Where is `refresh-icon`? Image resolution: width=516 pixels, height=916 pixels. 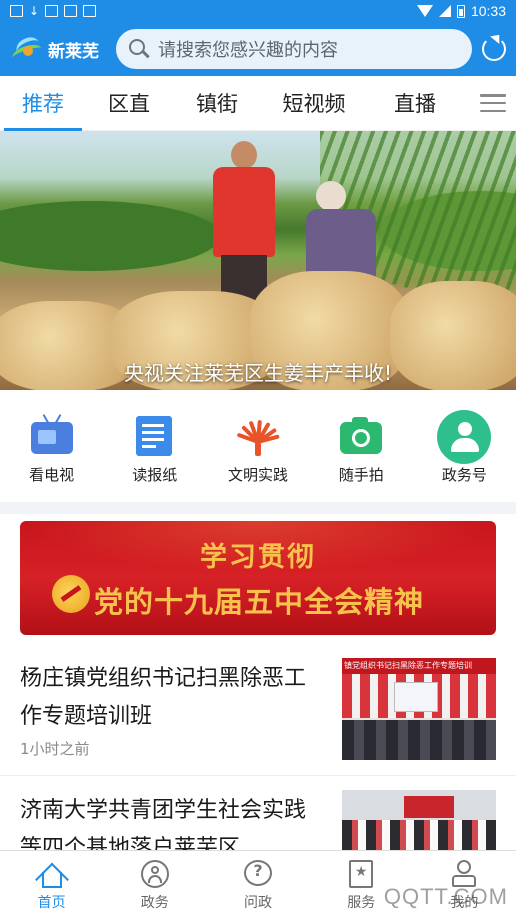 refresh-icon is located at coordinates (494, 49).